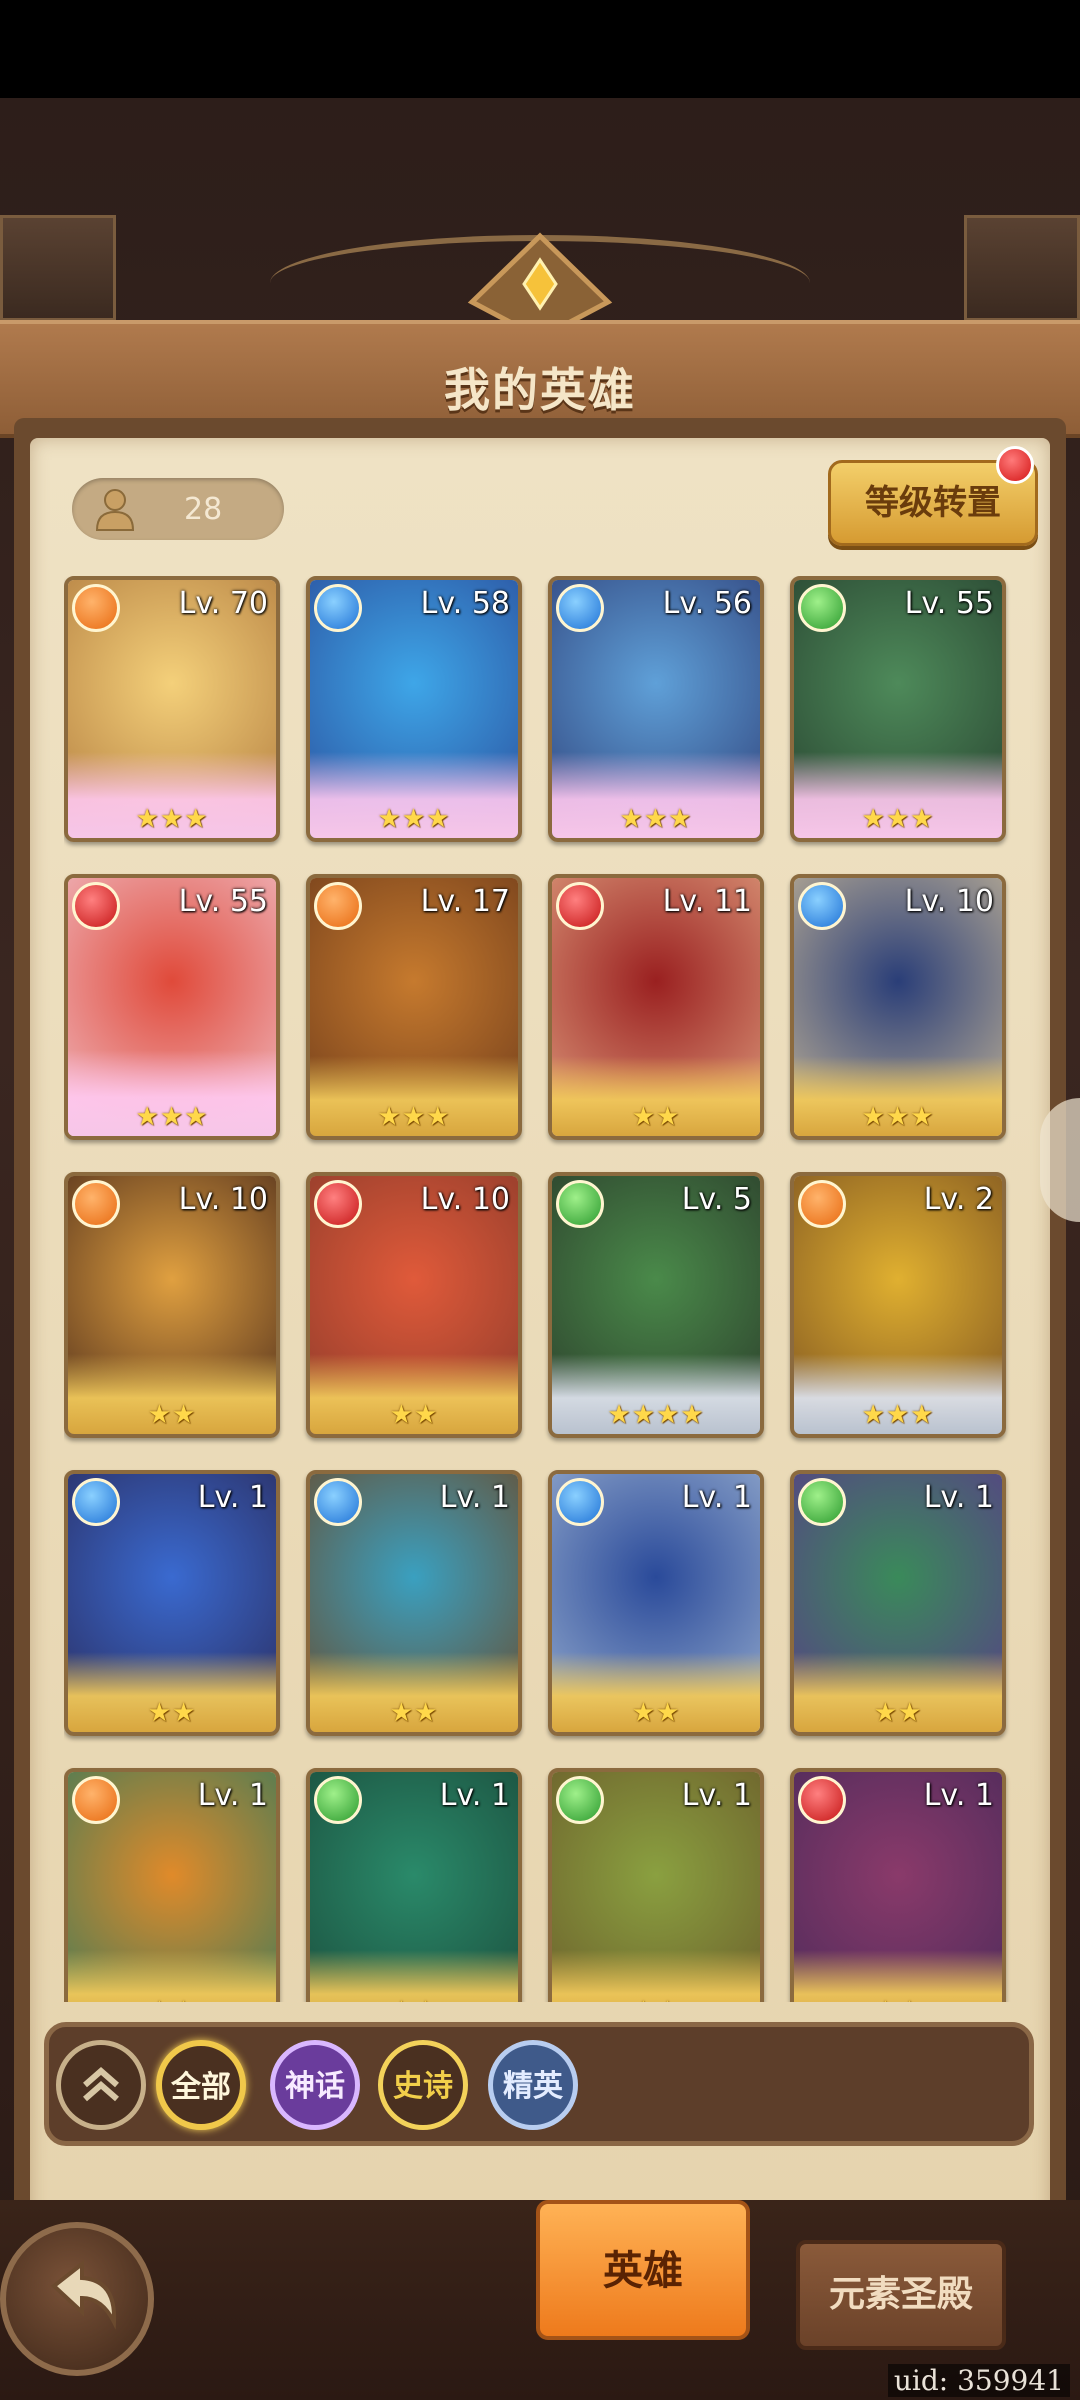 This screenshot has width=1080, height=2400. Describe the element at coordinates (465, 901) in the screenshot. I see `hero-level: Lv. 17` at that location.